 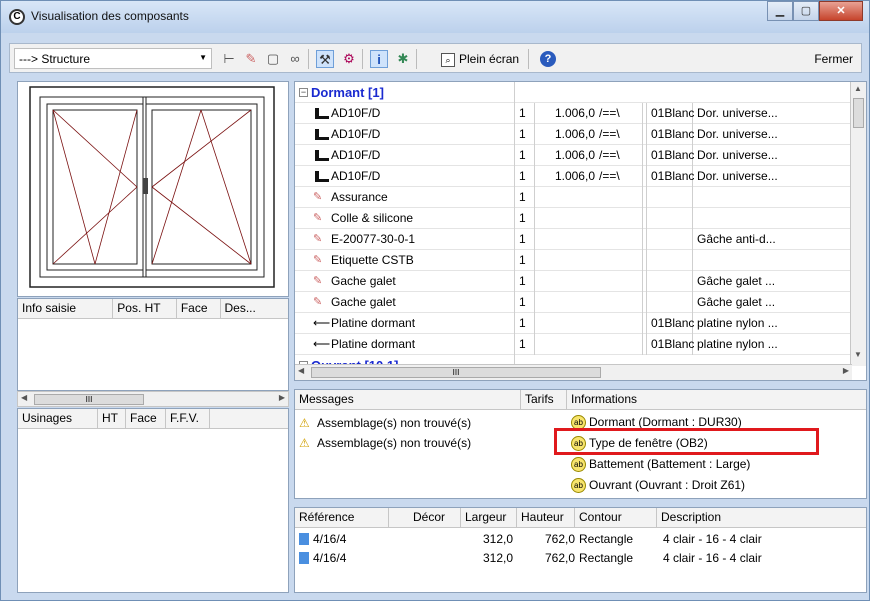 What do you see at coordinates (359, 196) in the screenshot?
I see `tree-item-name: Assurance` at bounding box center [359, 196].